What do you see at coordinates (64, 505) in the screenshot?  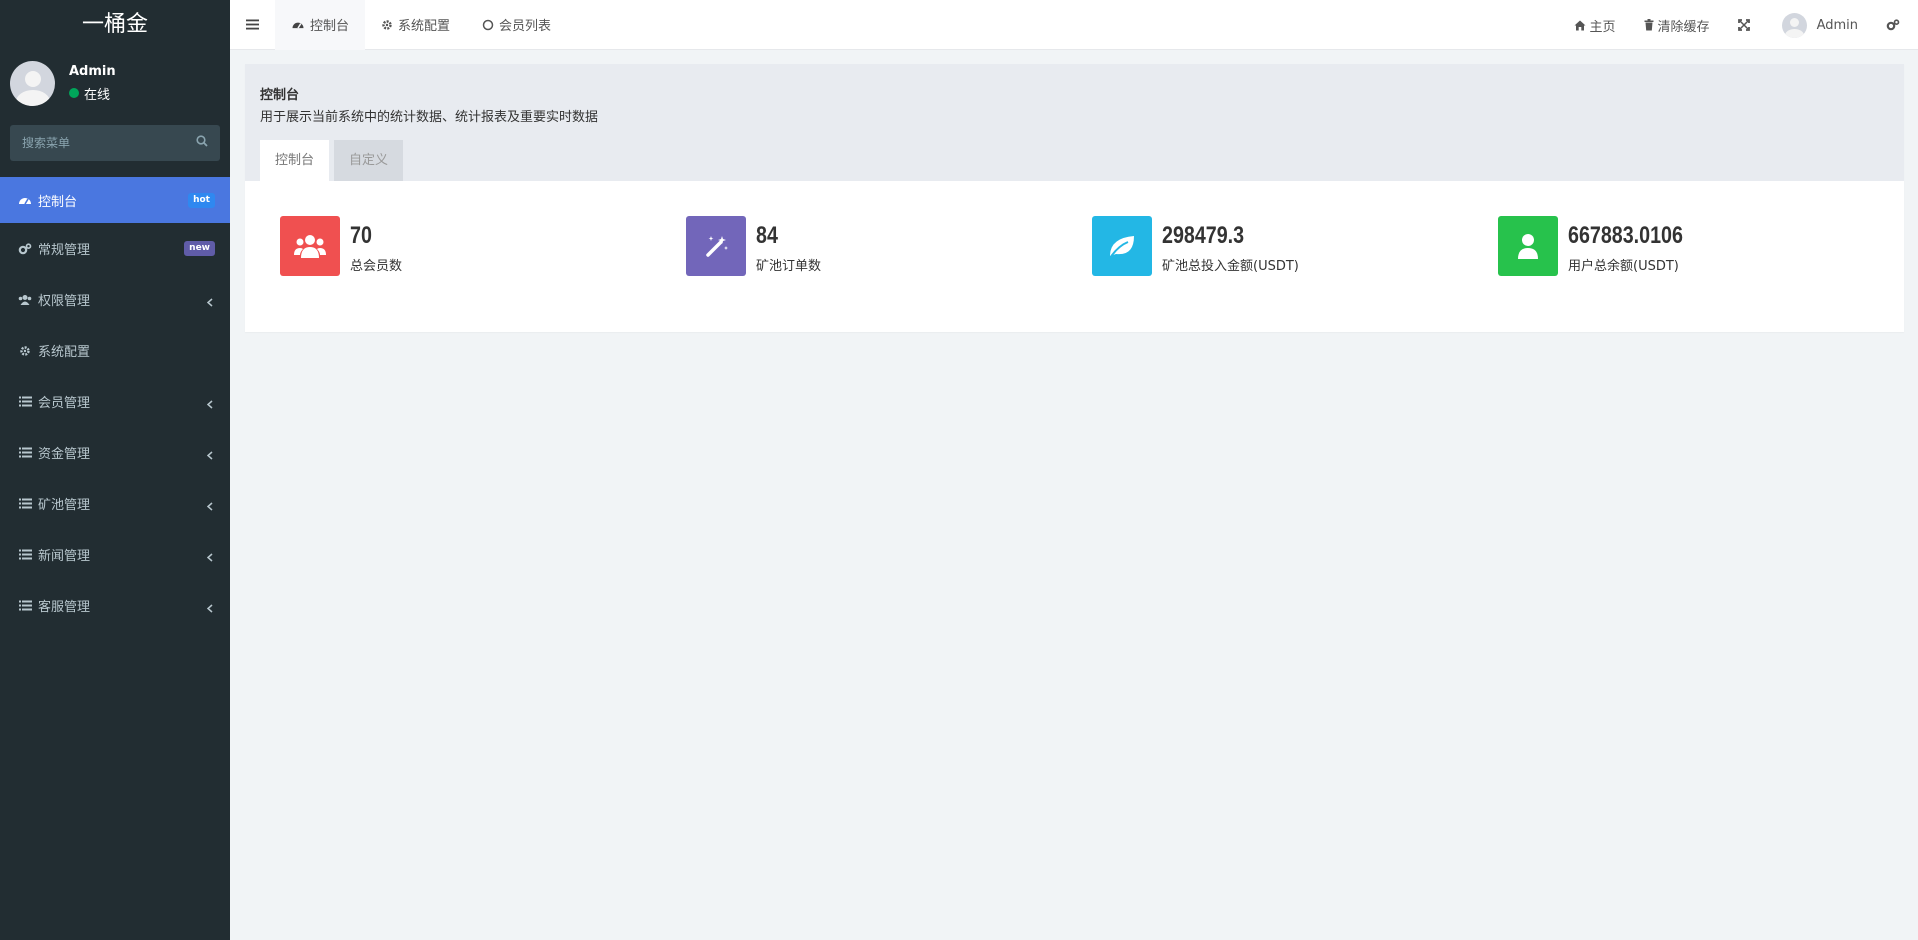 I see `sidebar-item-label: 矿池管理` at bounding box center [64, 505].